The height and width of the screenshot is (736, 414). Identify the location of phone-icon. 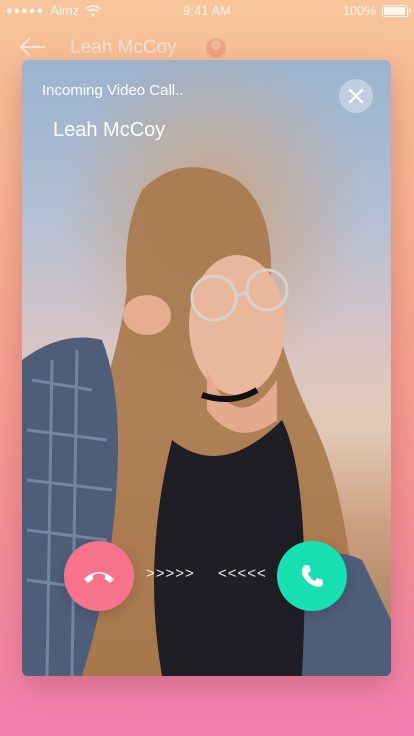
(312, 576).